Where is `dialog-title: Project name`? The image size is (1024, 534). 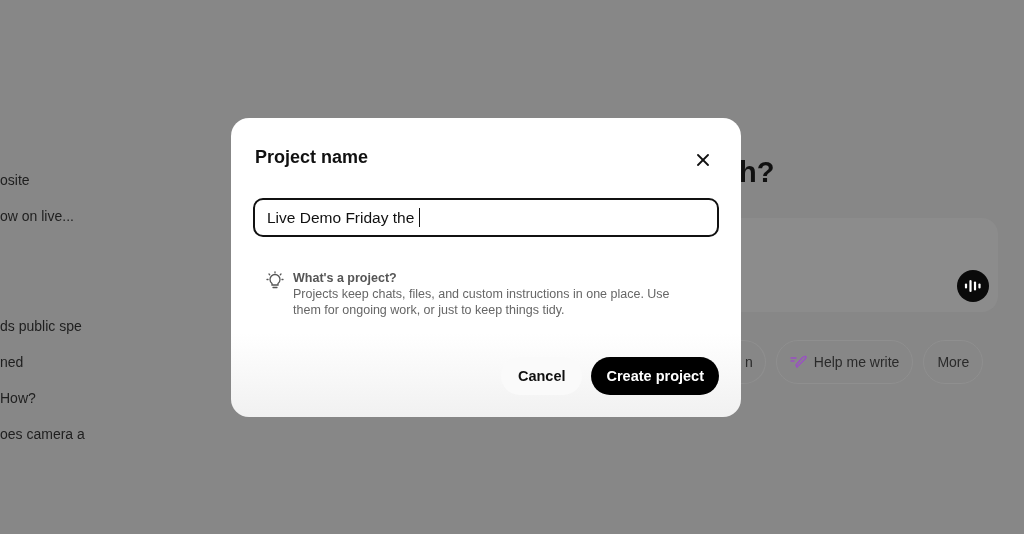
dialog-title: Project name is located at coordinates (312, 157).